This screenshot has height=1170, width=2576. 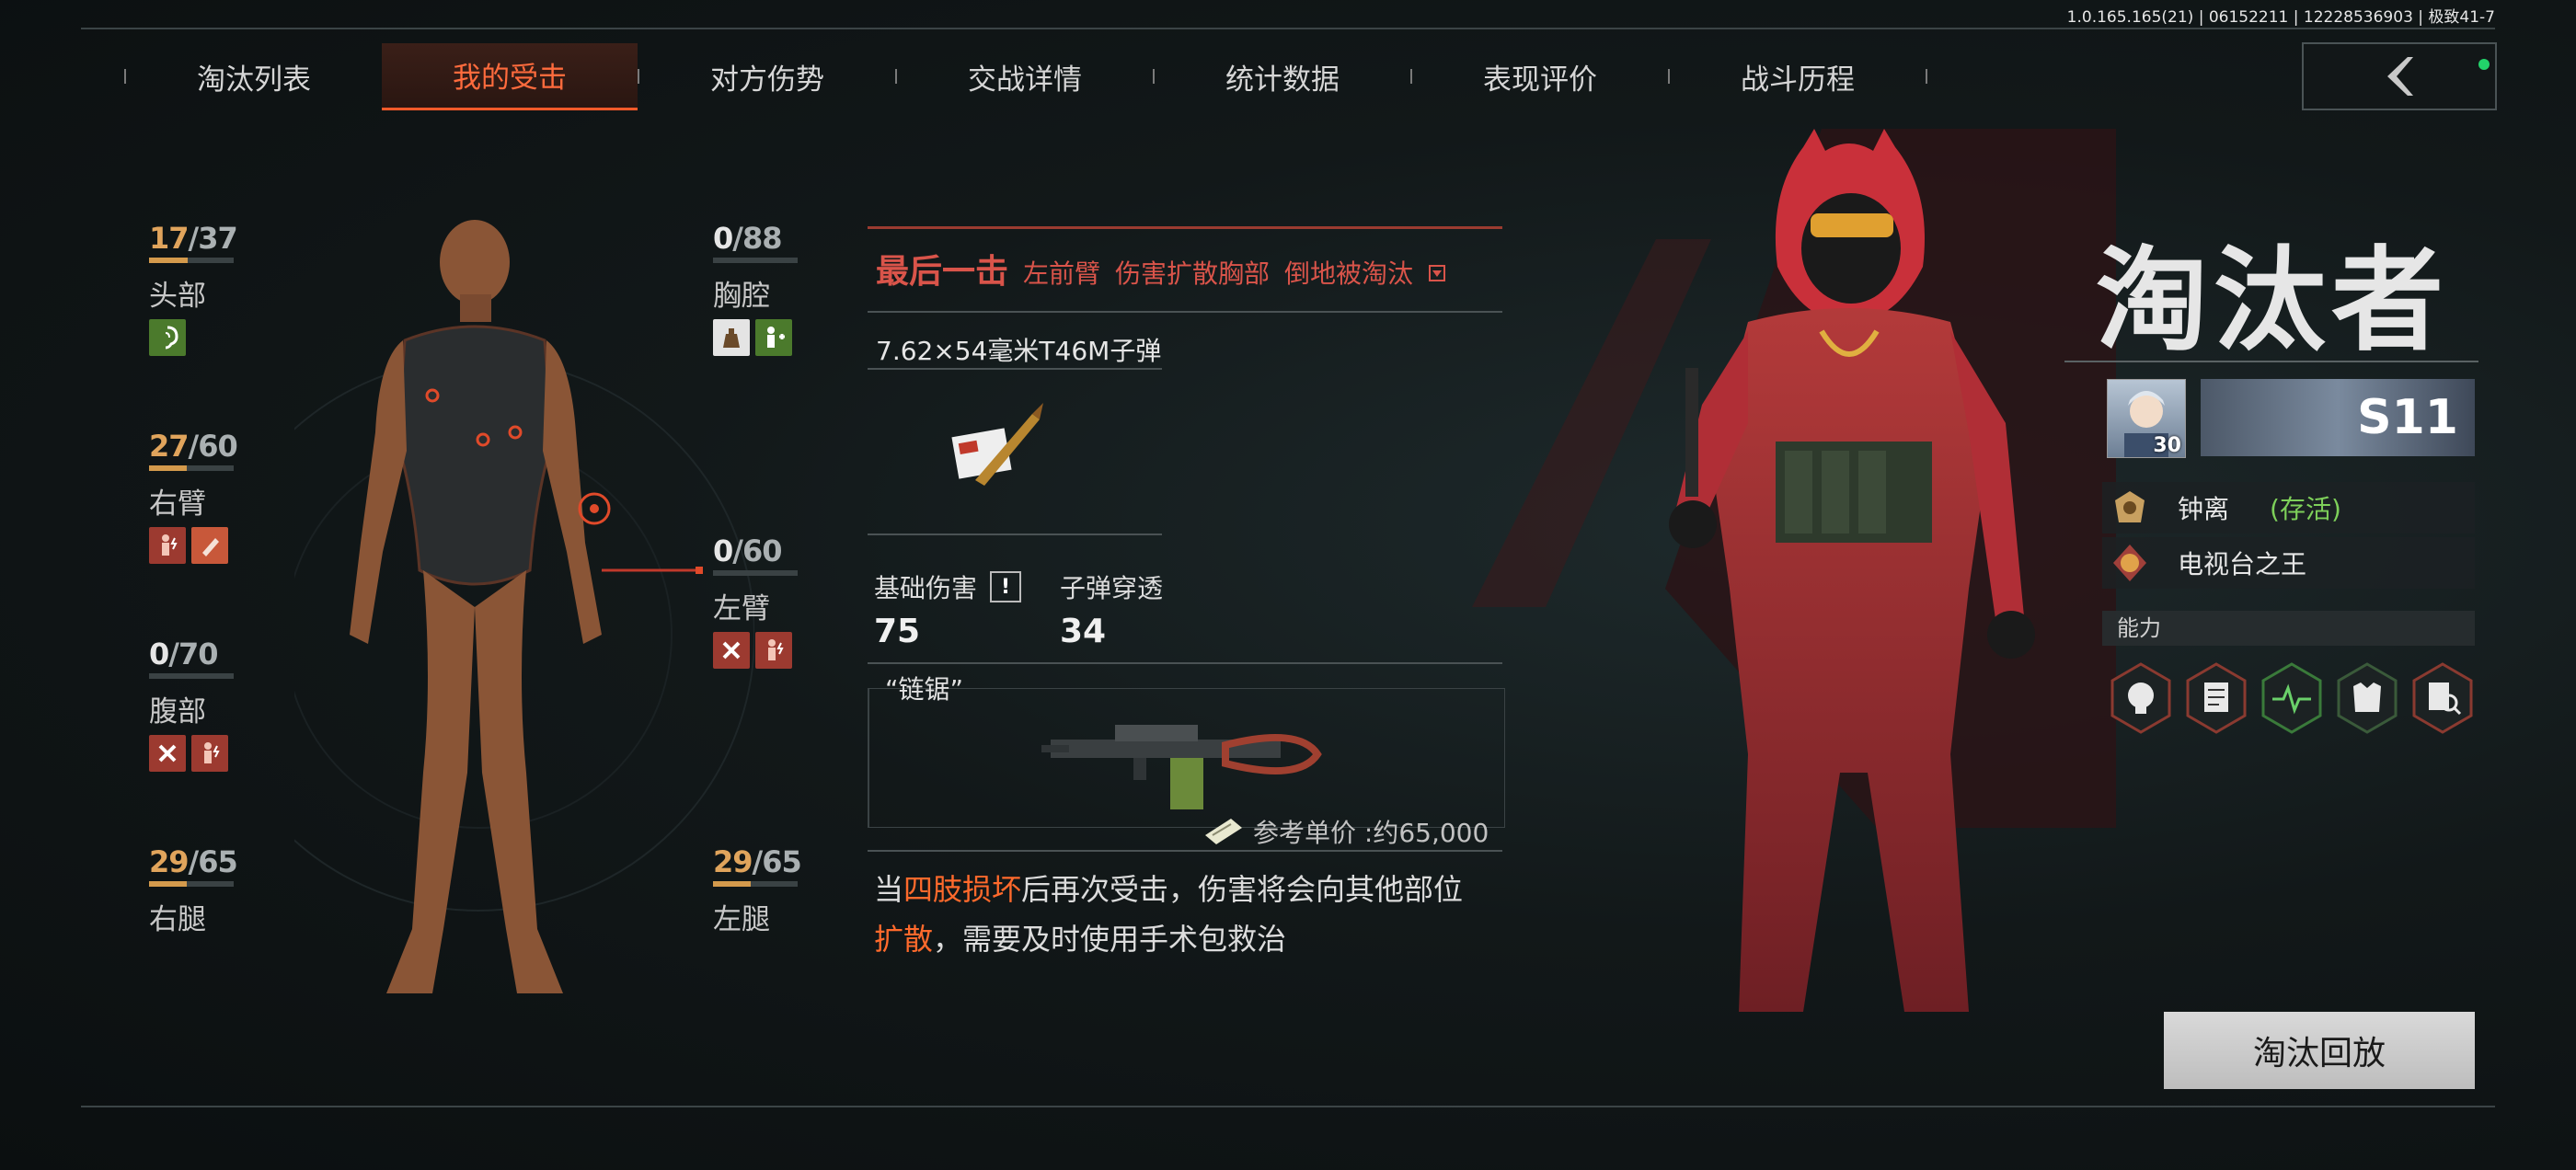 I want to click on info-icon: !, so click(x=1006, y=586).